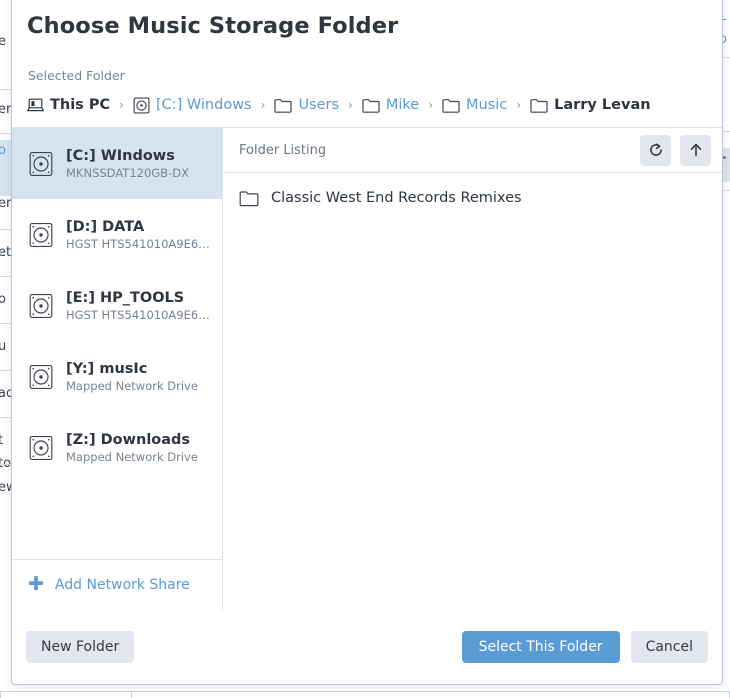 The width and height of the screenshot is (730, 698). I want to click on drive-name: [Z:] Downloads, so click(128, 439).